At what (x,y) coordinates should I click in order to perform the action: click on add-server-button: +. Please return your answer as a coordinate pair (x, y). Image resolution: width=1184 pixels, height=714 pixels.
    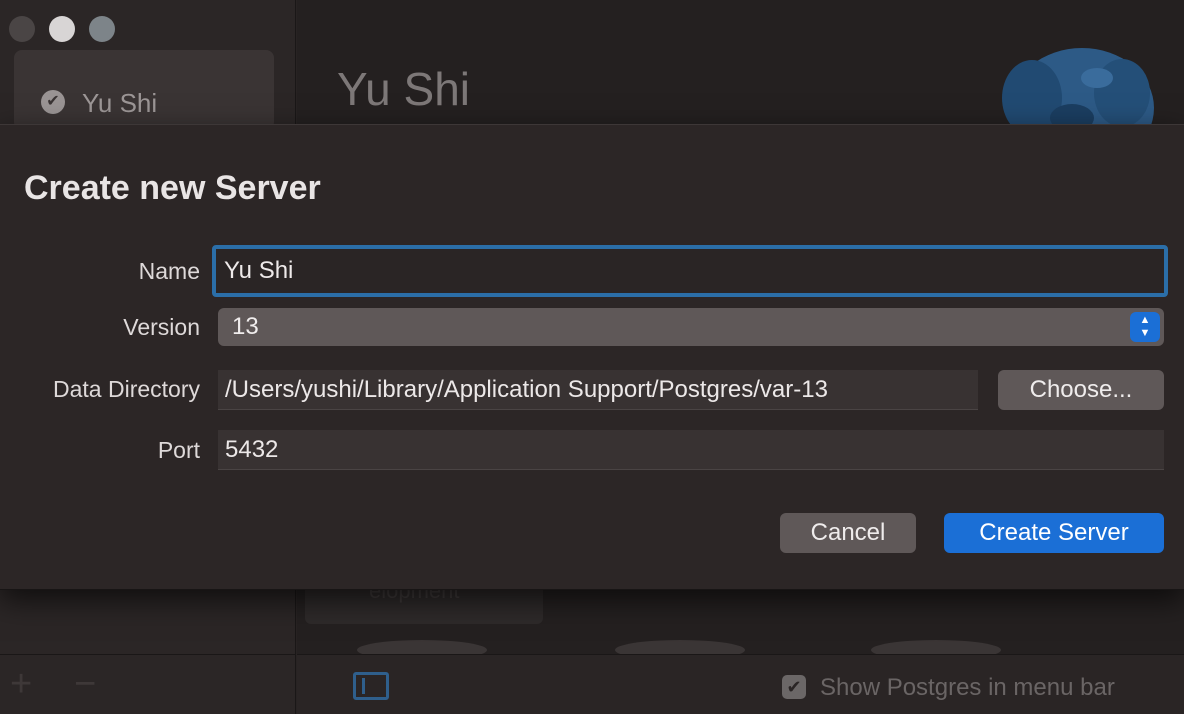
    Looking at the image, I should click on (21, 684).